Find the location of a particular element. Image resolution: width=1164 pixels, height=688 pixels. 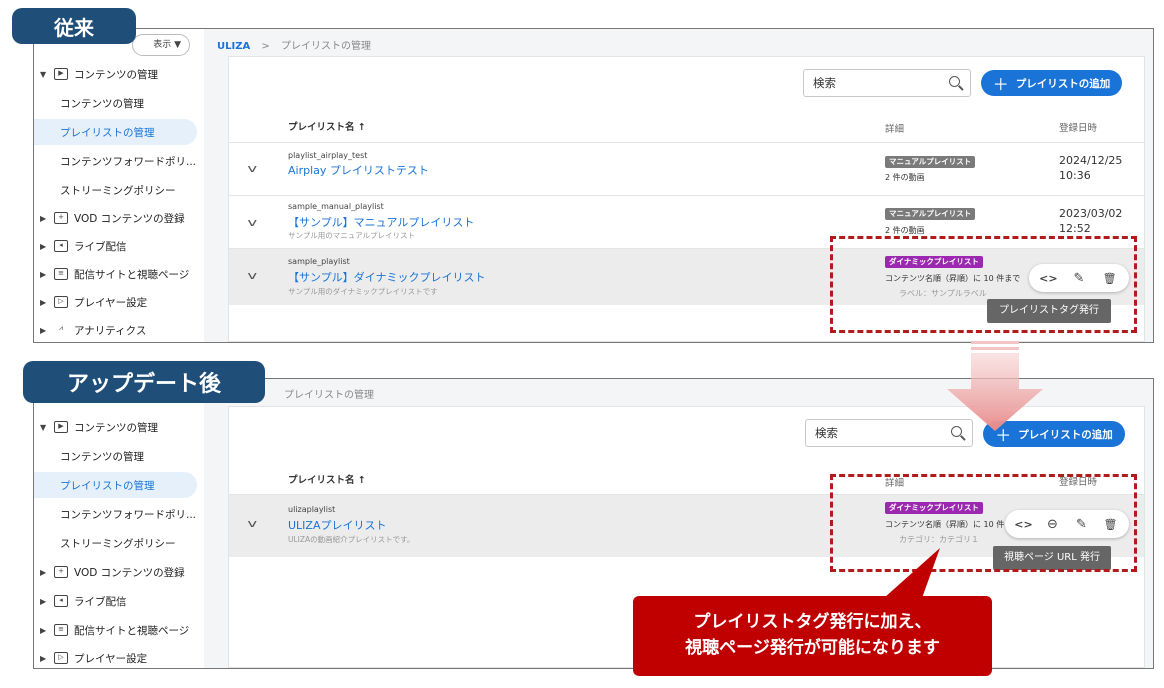

playlist-id: sample_manual_playlist is located at coordinates (336, 206).